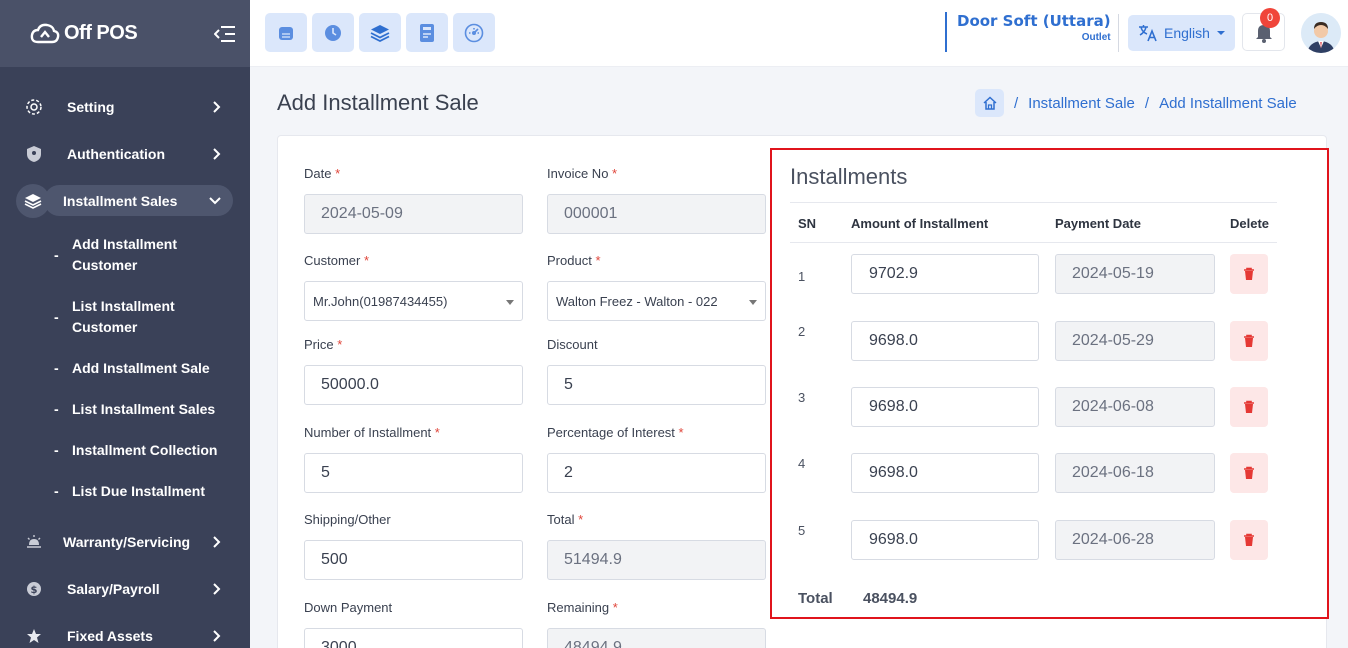 The image size is (1348, 648). Describe the element at coordinates (413, 301) in the screenshot. I see `customer-select: Mr.John(01987434455)` at that location.